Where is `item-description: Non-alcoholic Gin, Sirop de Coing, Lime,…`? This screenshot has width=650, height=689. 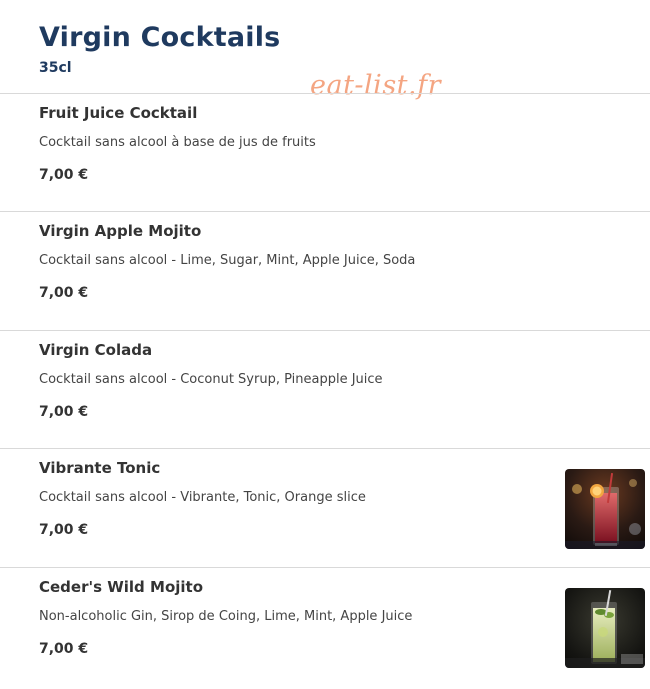
item-description: Non-alcoholic Gin, Sirop de Coing, Lime,… is located at coordinates (226, 616).